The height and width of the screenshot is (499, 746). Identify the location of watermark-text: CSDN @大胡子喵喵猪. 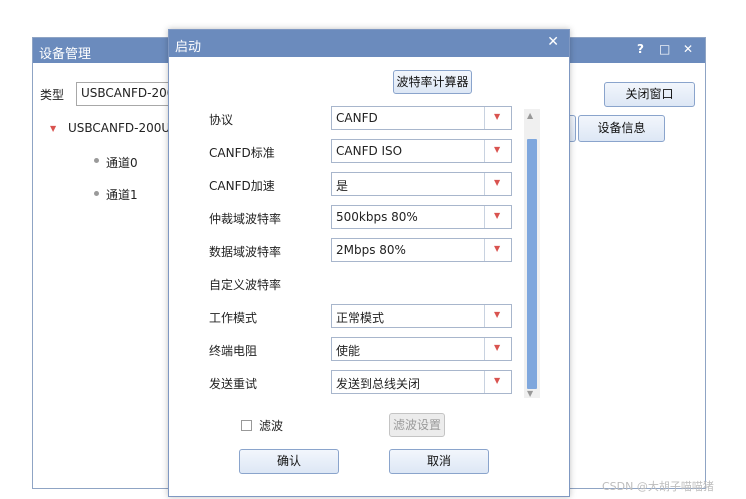
(658, 486).